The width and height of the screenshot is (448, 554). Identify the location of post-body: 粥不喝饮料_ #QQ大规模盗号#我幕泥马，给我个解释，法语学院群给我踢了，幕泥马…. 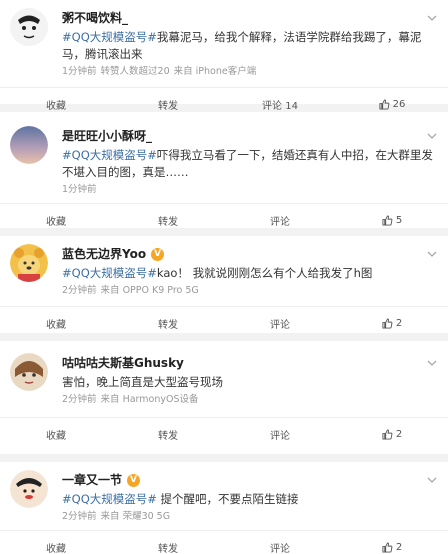
(224, 39).